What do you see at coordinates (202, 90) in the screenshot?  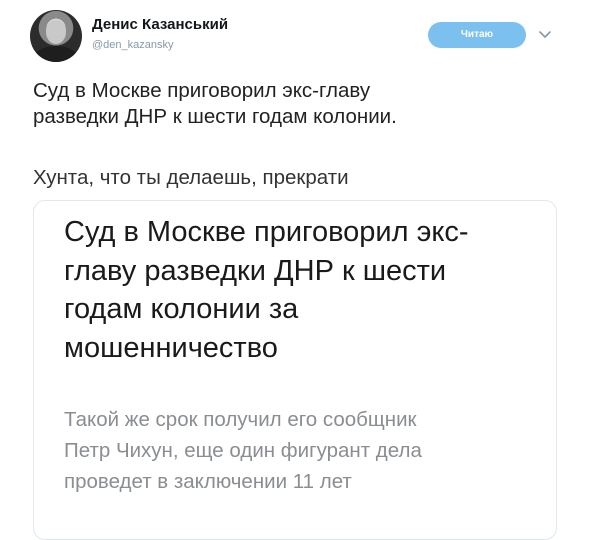 I see `tweet-text-line: Суд в Москве приговорил экс-главу` at bounding box center [202, 90].